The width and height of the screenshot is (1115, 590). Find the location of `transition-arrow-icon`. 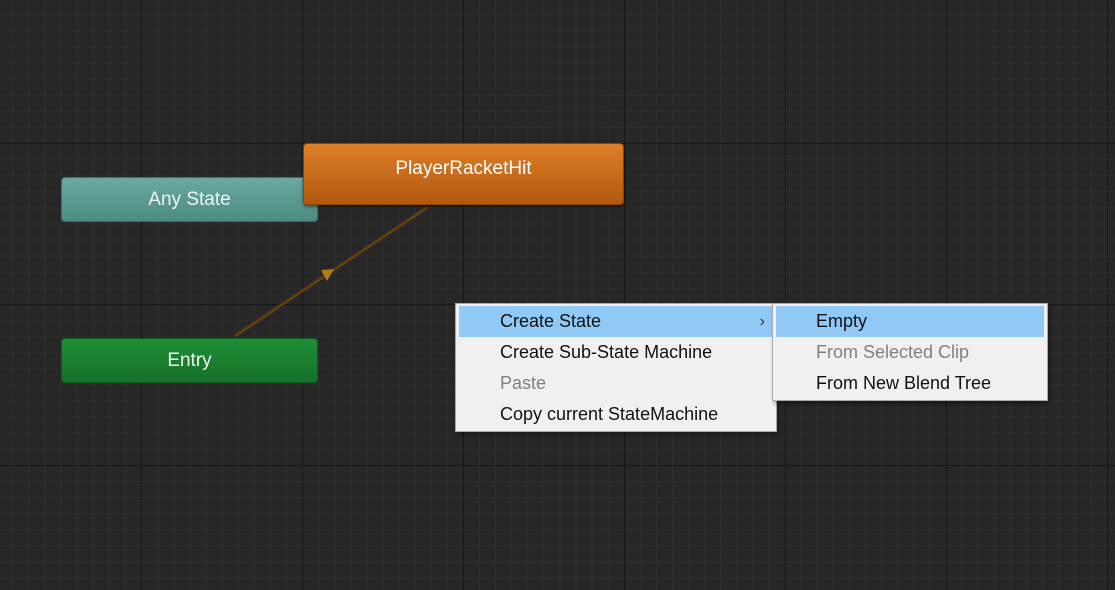

transition-arrow-icon is located at coordinates (327, 275).